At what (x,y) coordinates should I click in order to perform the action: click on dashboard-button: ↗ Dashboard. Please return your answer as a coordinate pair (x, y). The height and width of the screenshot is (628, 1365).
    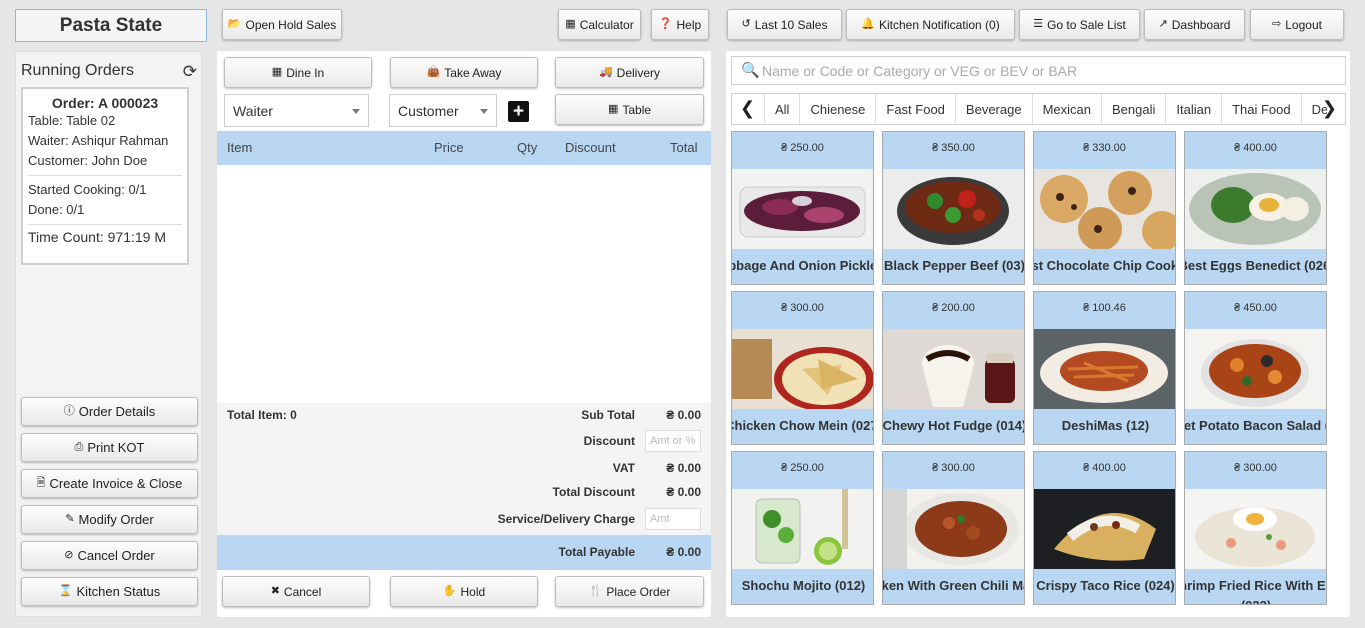
    Looking at the image, I should click on (1194, 24).